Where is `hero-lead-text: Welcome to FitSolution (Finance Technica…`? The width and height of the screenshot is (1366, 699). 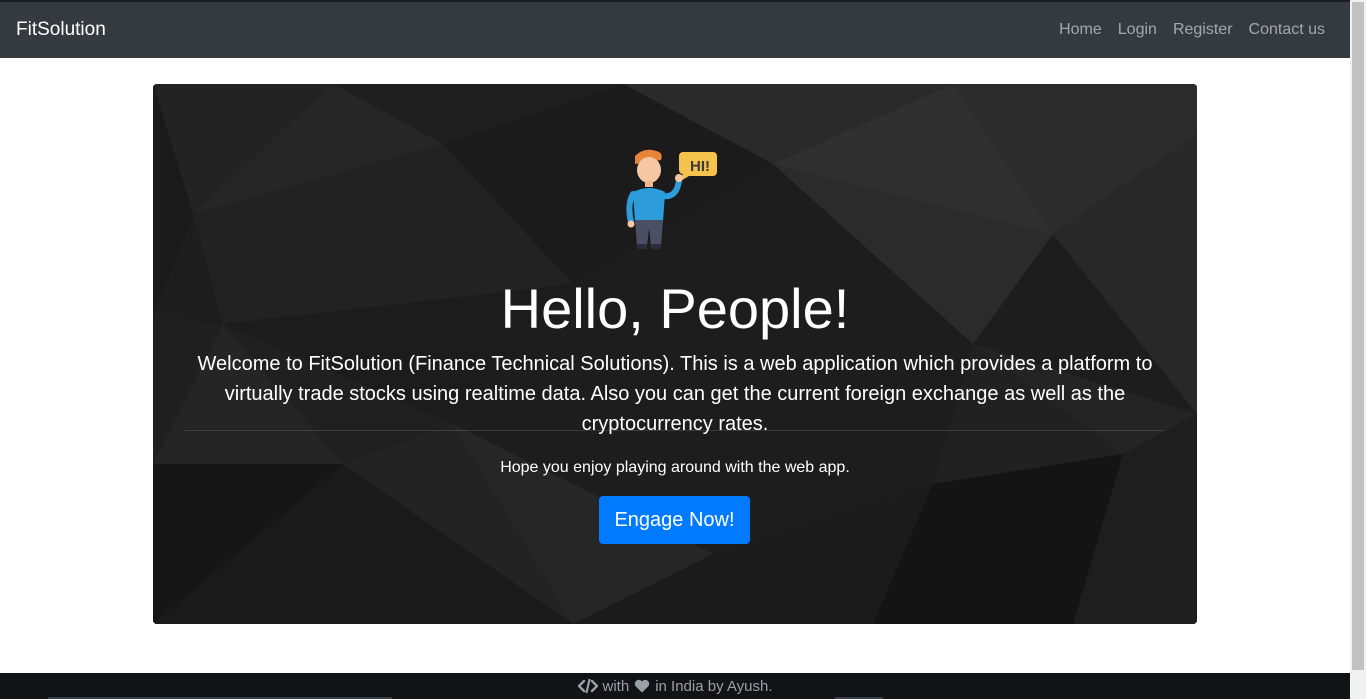
hero-lead-text: Welcome to FitSolution (Finance Technica… is located at coordinates (675, 394).